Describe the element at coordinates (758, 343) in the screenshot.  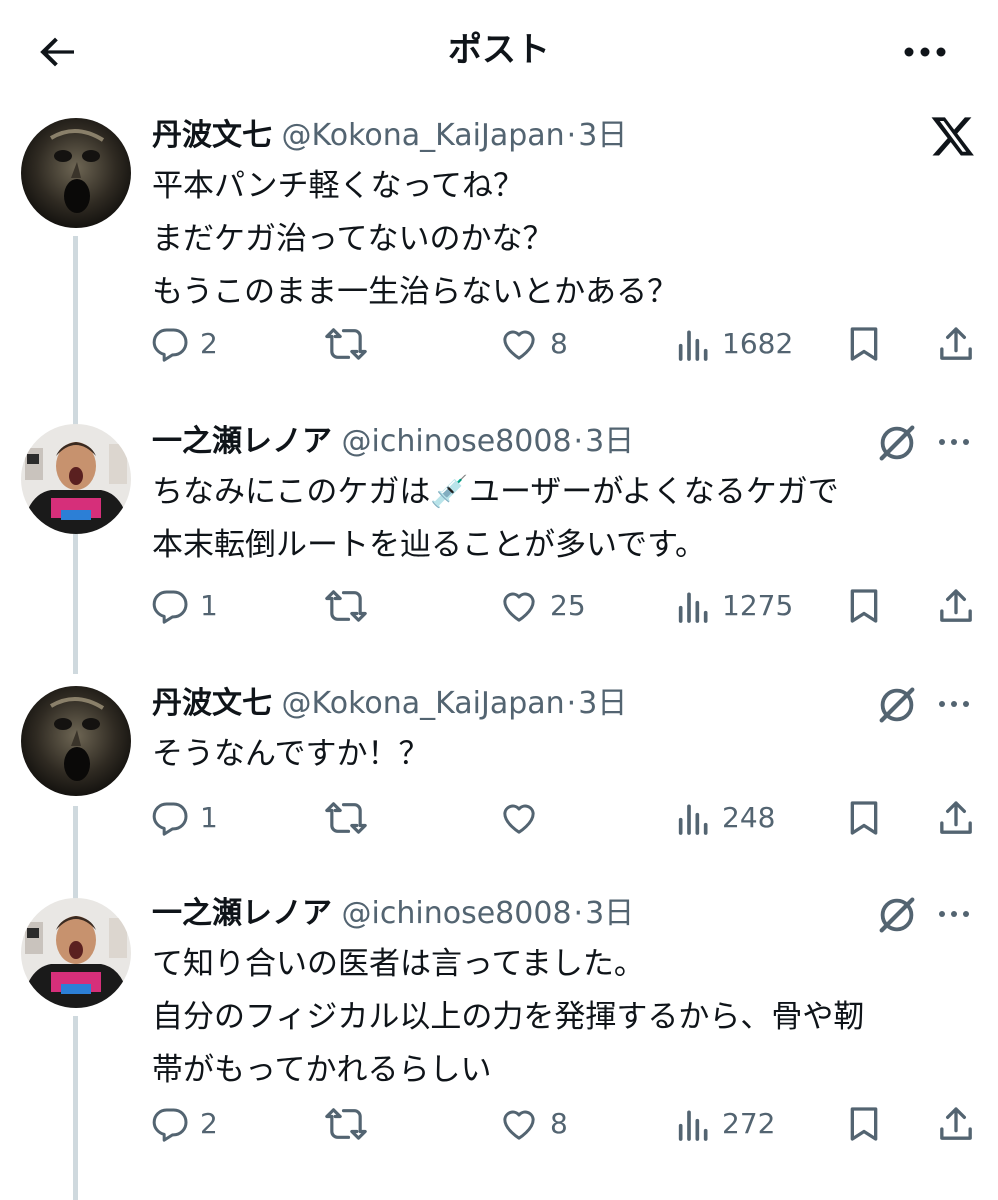
I see `views-count: 1682` at that location.